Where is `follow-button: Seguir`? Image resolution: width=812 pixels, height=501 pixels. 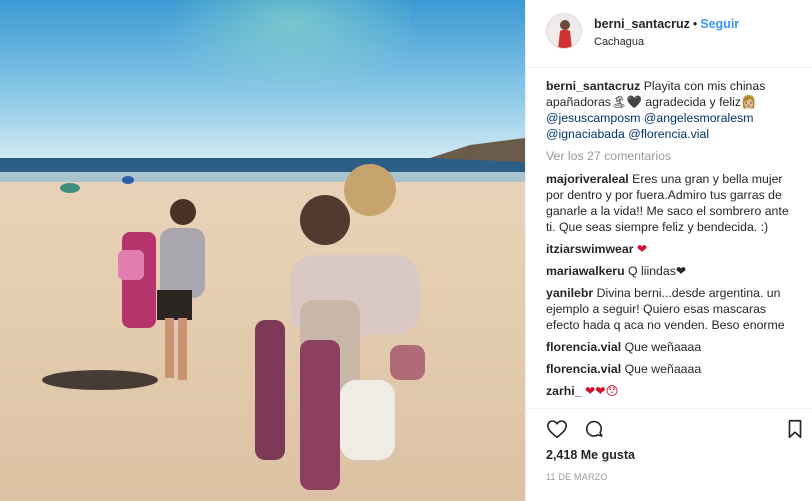 follow-button: Seguir is located at coordinates (719, 24).